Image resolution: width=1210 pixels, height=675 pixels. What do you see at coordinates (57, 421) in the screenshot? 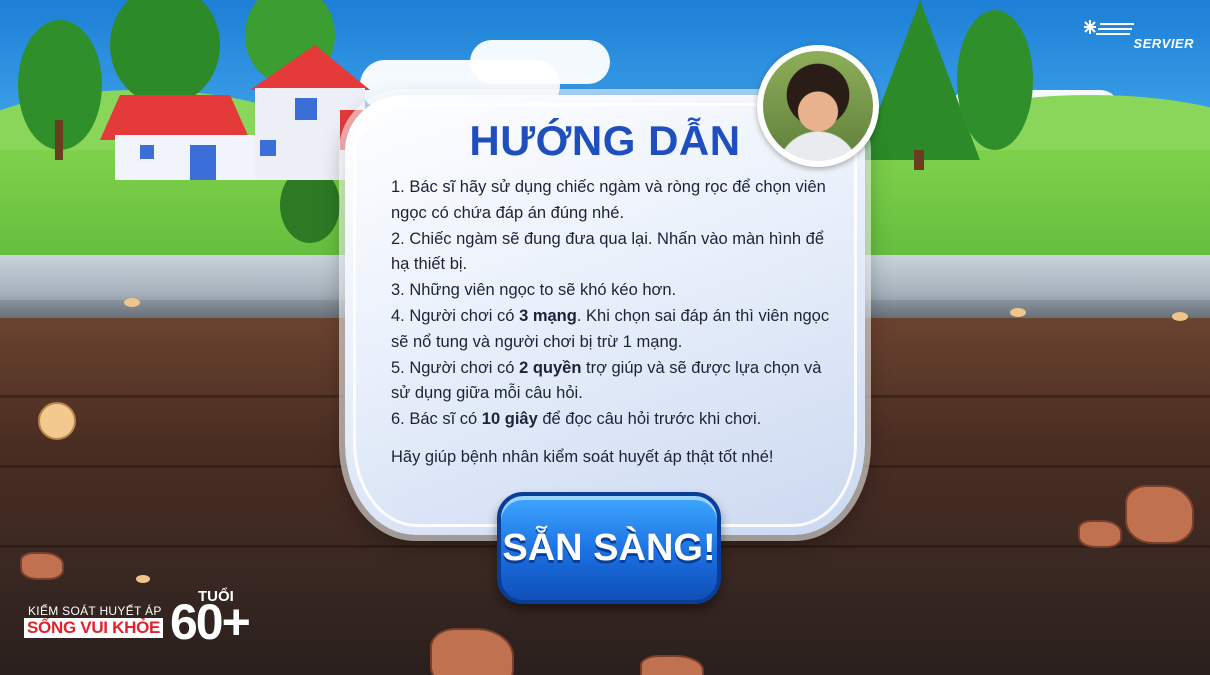
I see `fossil-shell-icon` at bounding box center [57, 421].